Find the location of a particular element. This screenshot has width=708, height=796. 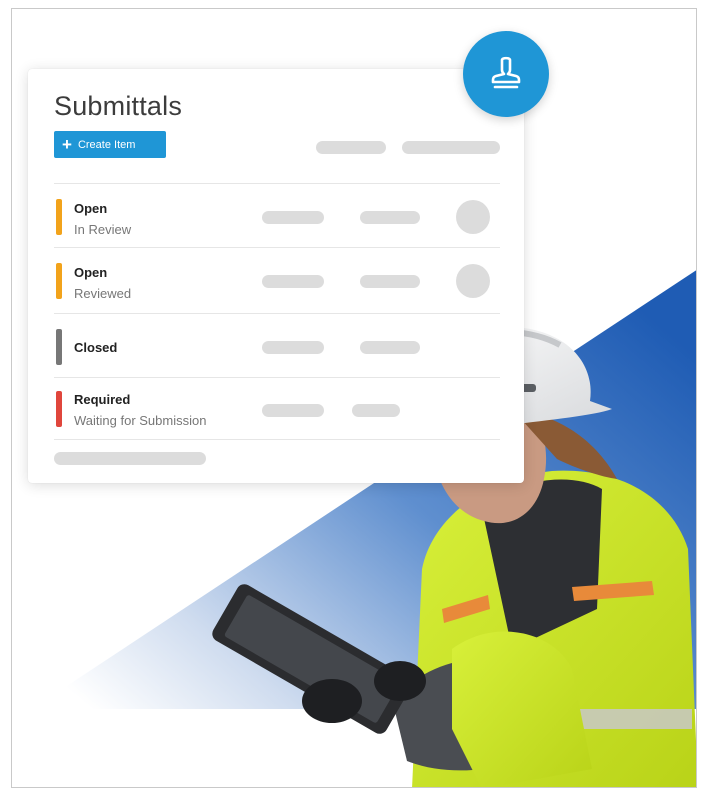

row-detail: Reviewed is located at coordinates (103, 293).